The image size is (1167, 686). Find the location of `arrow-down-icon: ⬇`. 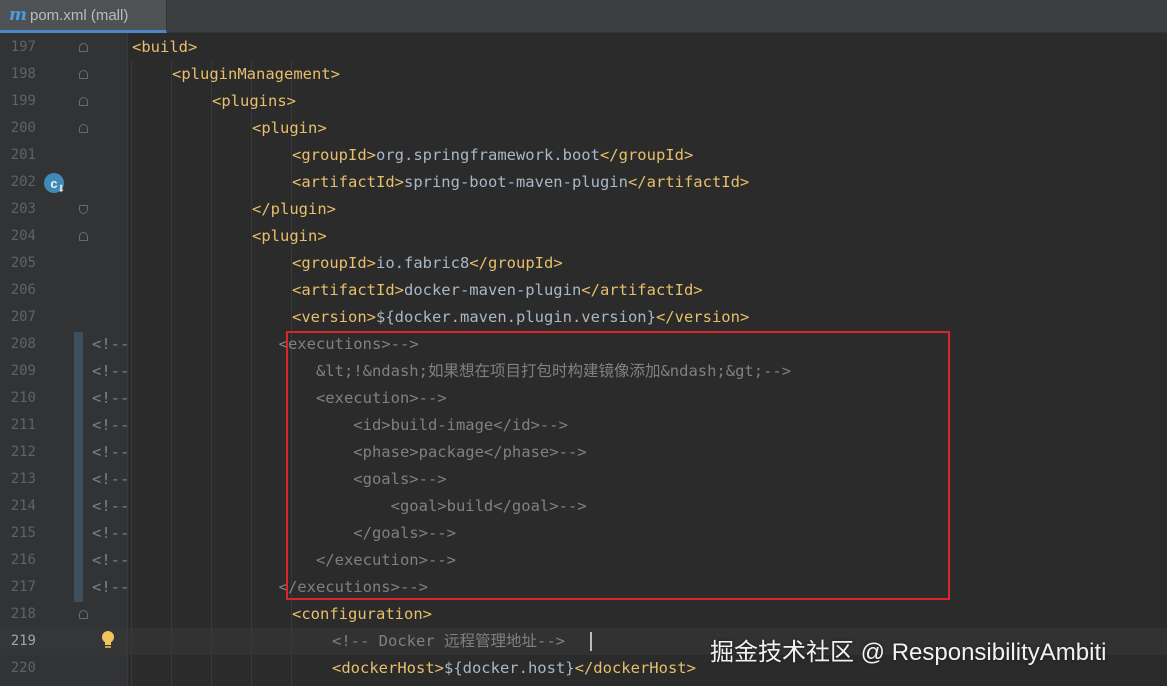

arrow-down-icon: ⬇ is located at coordinates (61, 189).